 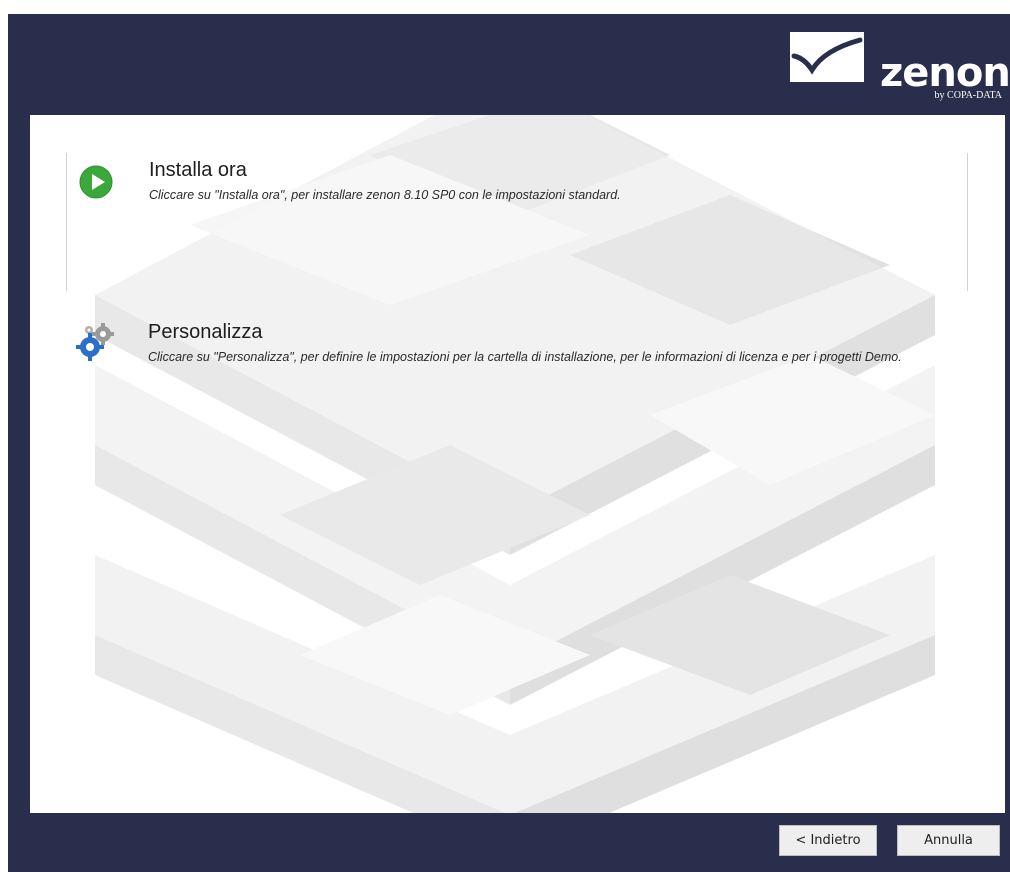 I want to click on zenon-logo: zenon by COPA-DATA, so click(x=900, y=68).